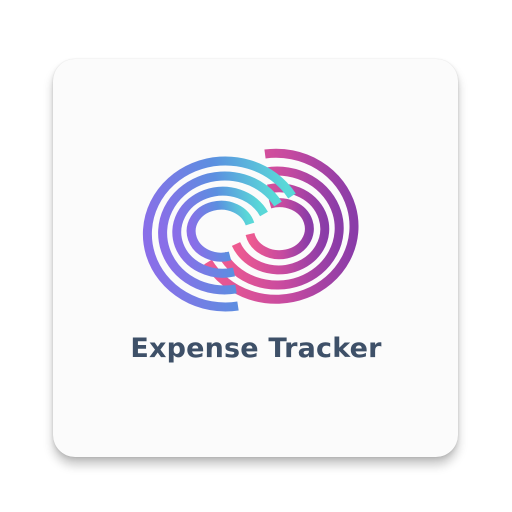 This screenshot has height=512, width=512. What do you see at coordinates (250, 230) in the screenshot?
I see `interlocking-rings-logo-icon` at bounding box center [250, 230].